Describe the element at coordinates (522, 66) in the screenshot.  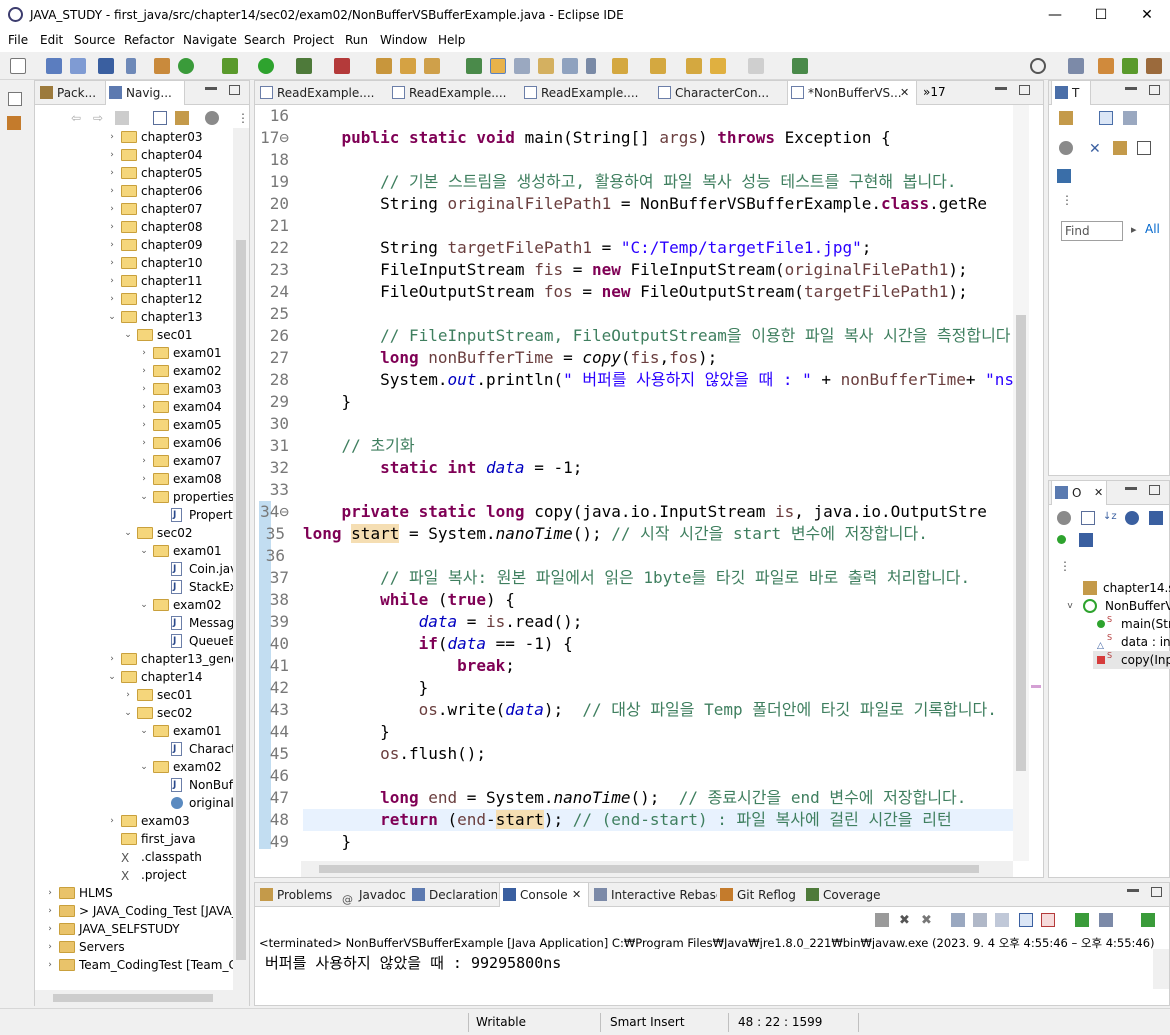
I see `show-whitespace-icon` at that location.